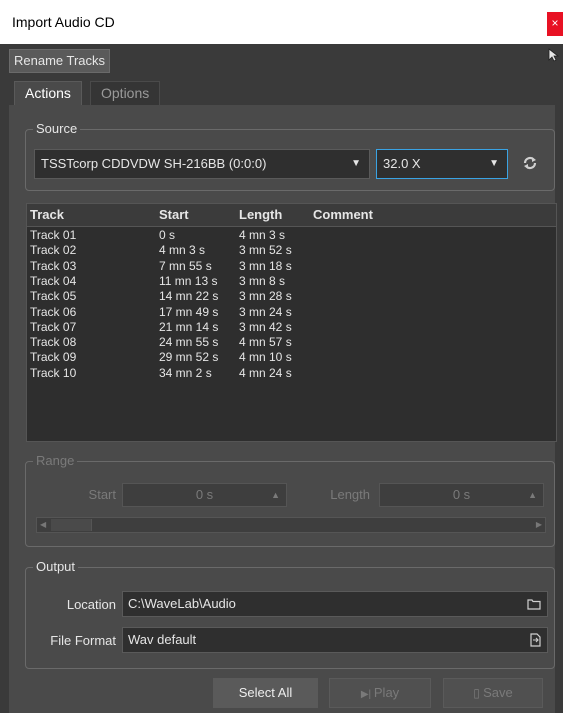  I want to click on column-header-comment: Comment, so click(343, 214).